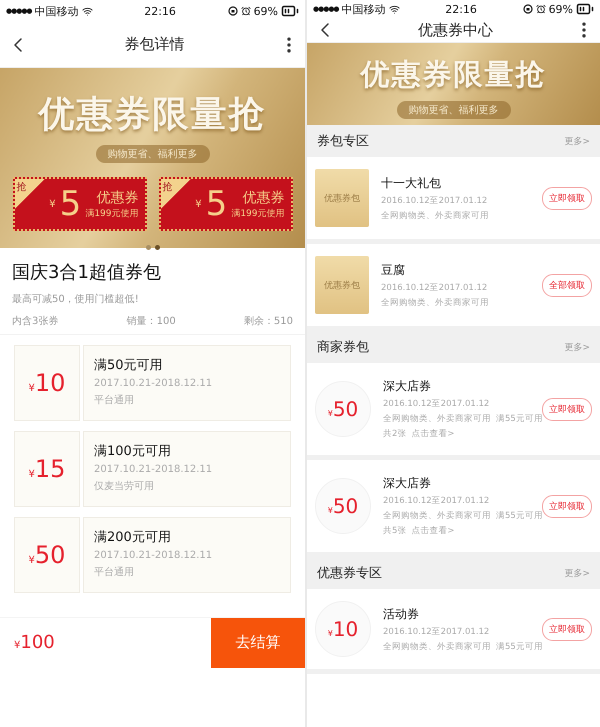 Image resolution: width=600 pixels, height=727 pixels. Describe the element at coordinates (35, 321) in the screenshot. I see `coupon-count: 内含3张券` at that location.